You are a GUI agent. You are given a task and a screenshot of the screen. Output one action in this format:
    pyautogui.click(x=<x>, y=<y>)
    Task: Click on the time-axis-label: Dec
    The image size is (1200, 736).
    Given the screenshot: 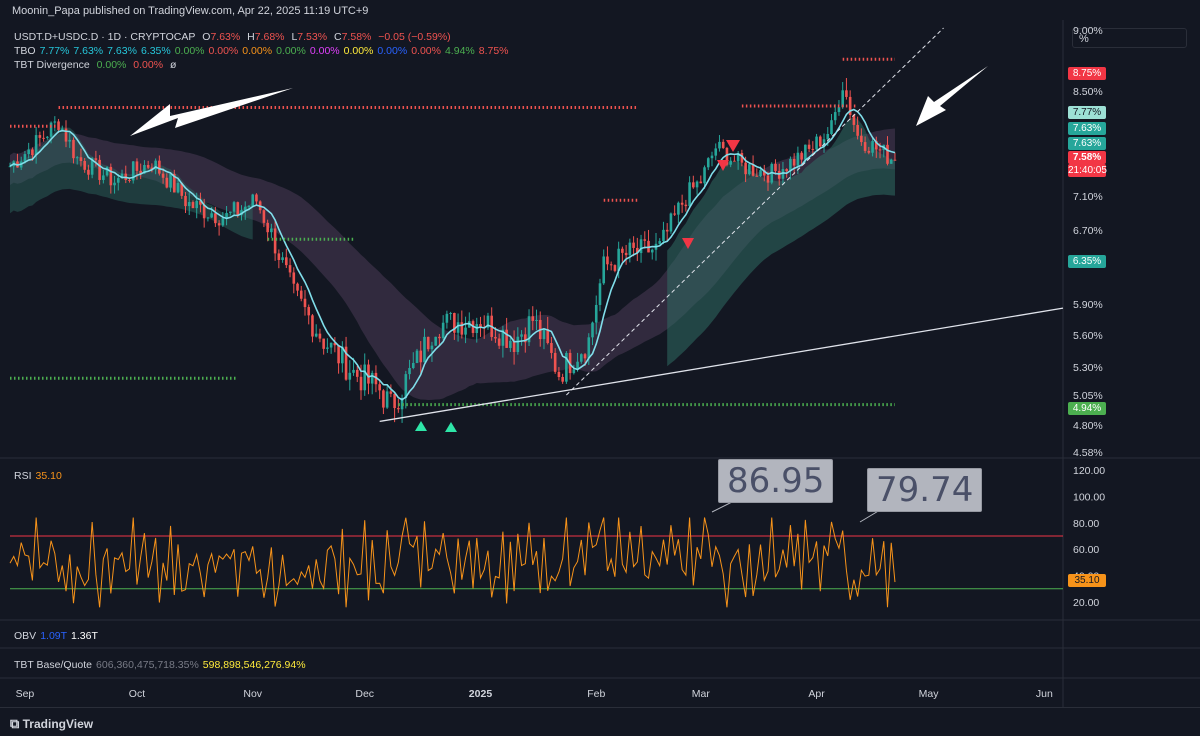 What is the action you would take?
    pyautogui.click(x=364, y=694)
    